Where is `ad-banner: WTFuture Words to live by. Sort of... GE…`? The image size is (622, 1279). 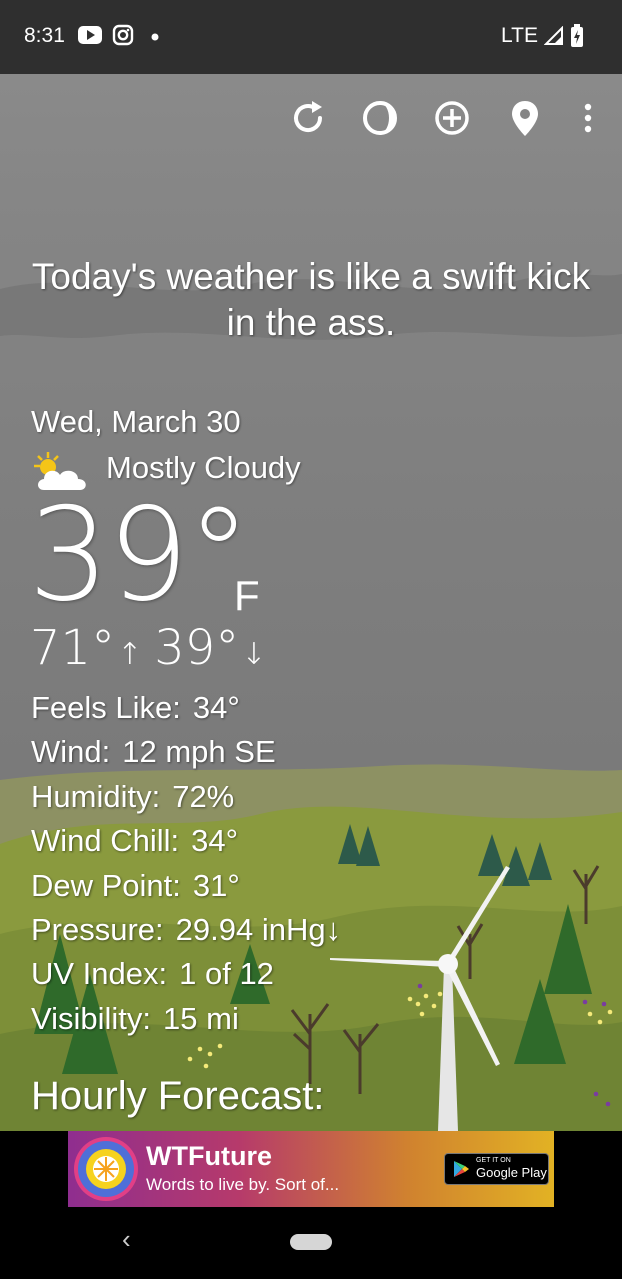
ad-banner: WTFuture Words to live by. Sort of... GE… is located at coordinates (311, 1169).